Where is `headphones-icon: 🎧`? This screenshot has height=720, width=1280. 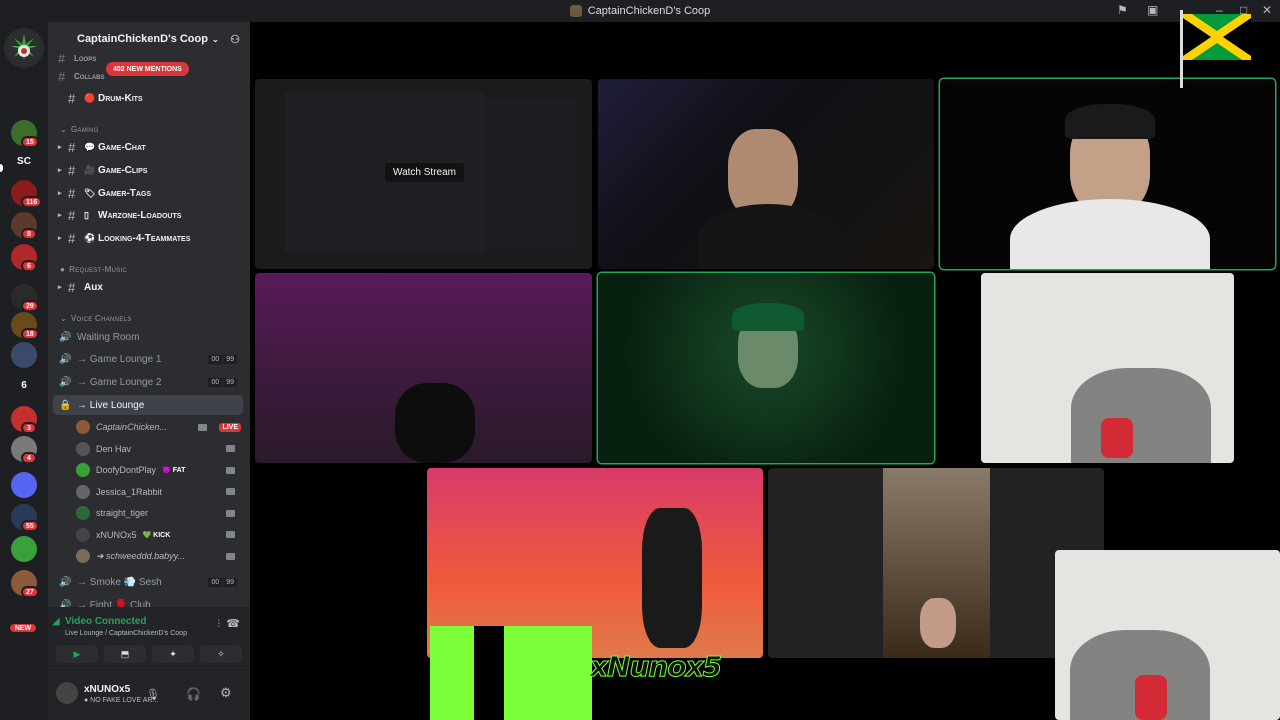
headphones-icon: 🎧 is located at coordinates (193, 694).